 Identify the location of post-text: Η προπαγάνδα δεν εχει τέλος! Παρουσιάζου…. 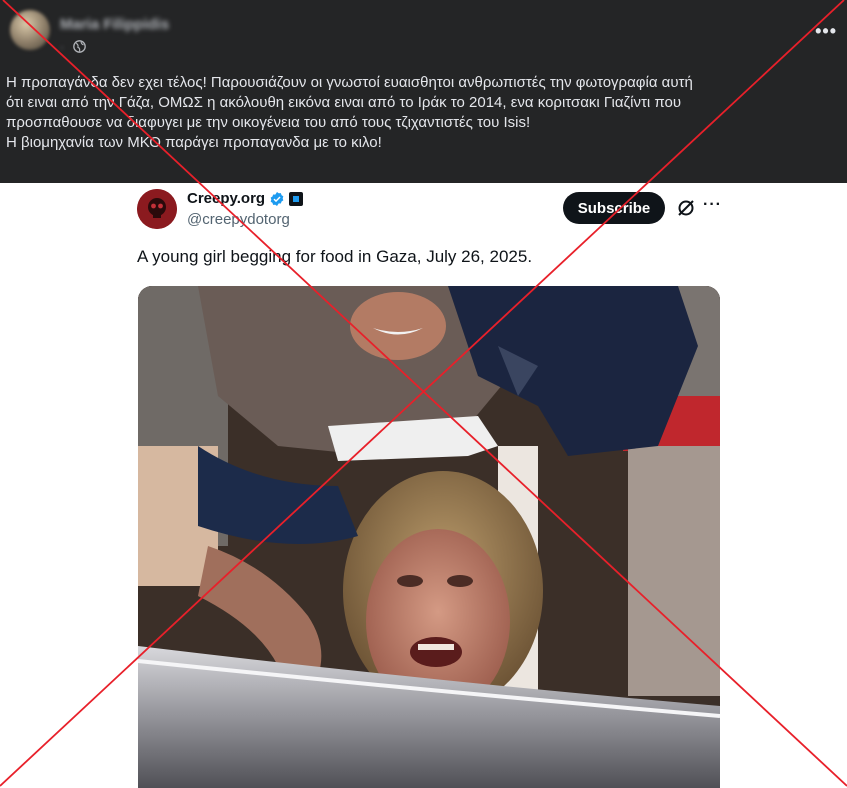
(424, 113).